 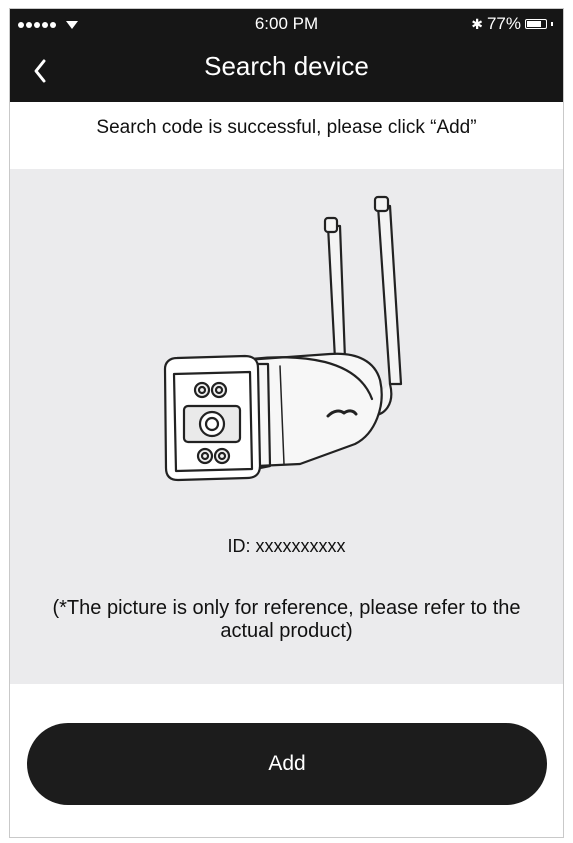 I want to click on bluetooth-icon: ✱, so click(x=477, y=23).